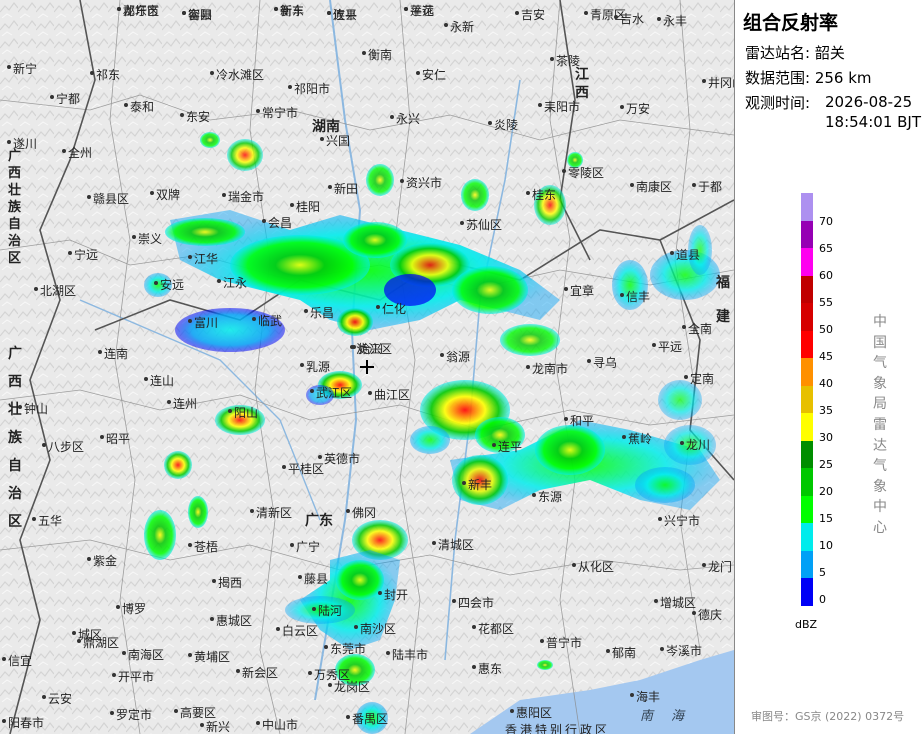  What do you see at coordinates (829, 53) in the screenshot?
I see `station-value: 韶关` at bounding box center [829, 53].